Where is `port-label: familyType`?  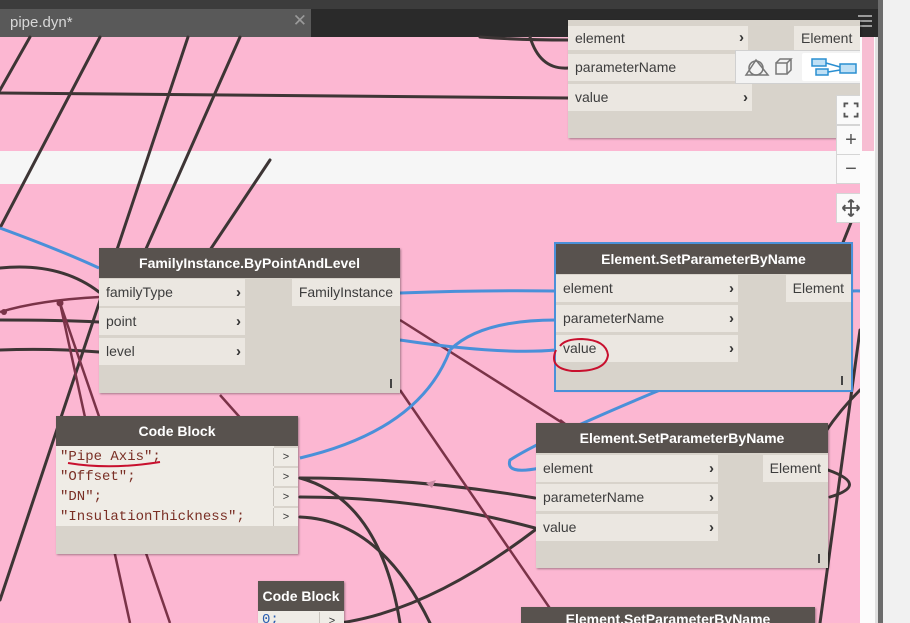 port-label: familyType is located at coordinates (139, 292).